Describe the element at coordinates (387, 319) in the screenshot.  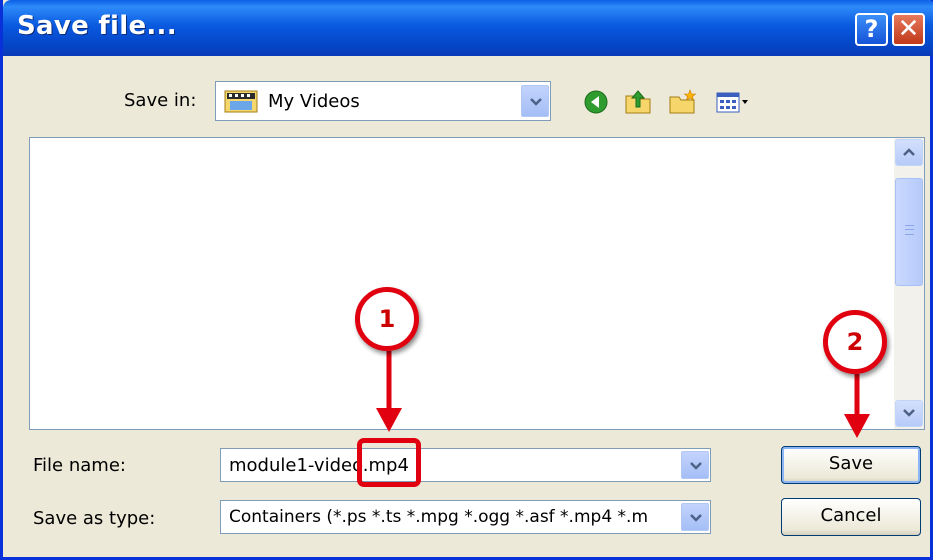
I see `step-1-marker: 1` at that location.